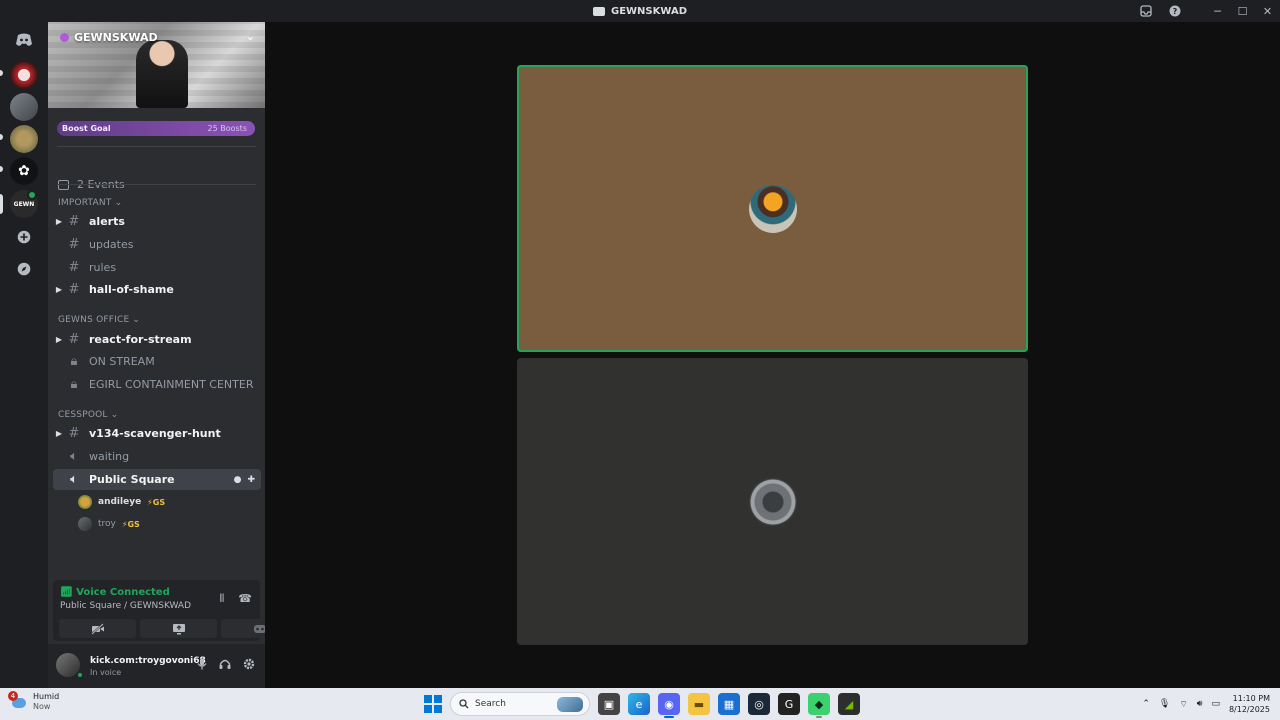  What do you see at coordinates (1249, 704) in the screenshot?
I see `clock: 11:10 PM 8/12/2025` at bounding box center [1249, 704].